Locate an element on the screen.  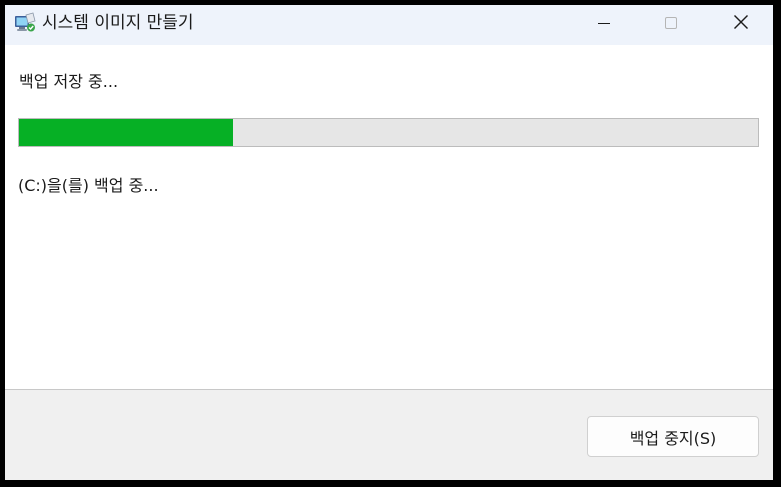
minimize-button is located at coordinates (604, 24).